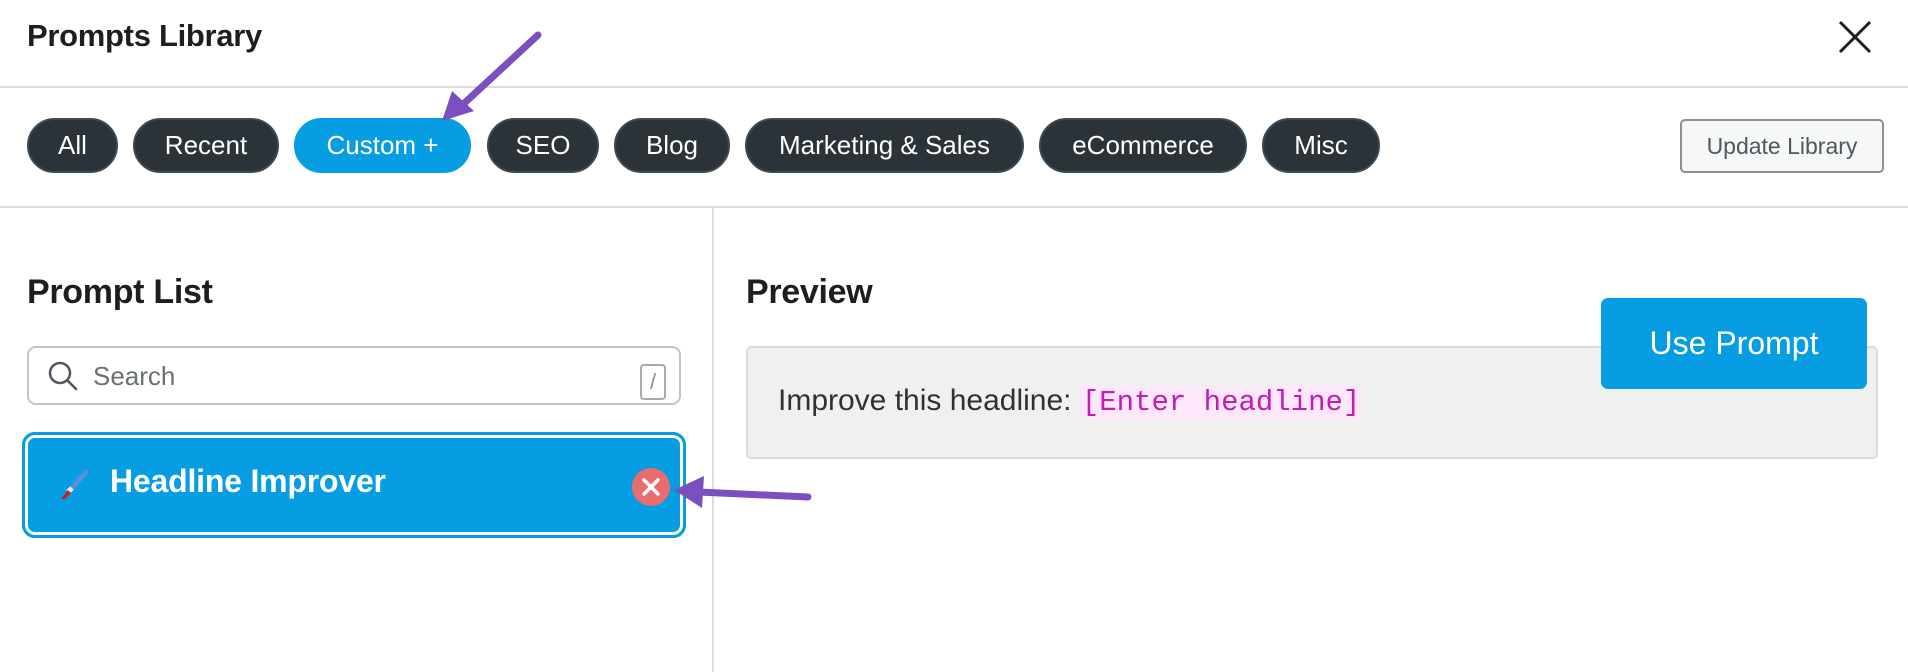 This screenshot has width=1908, height=672. I want to click on search-box: /, so click(354, 375).